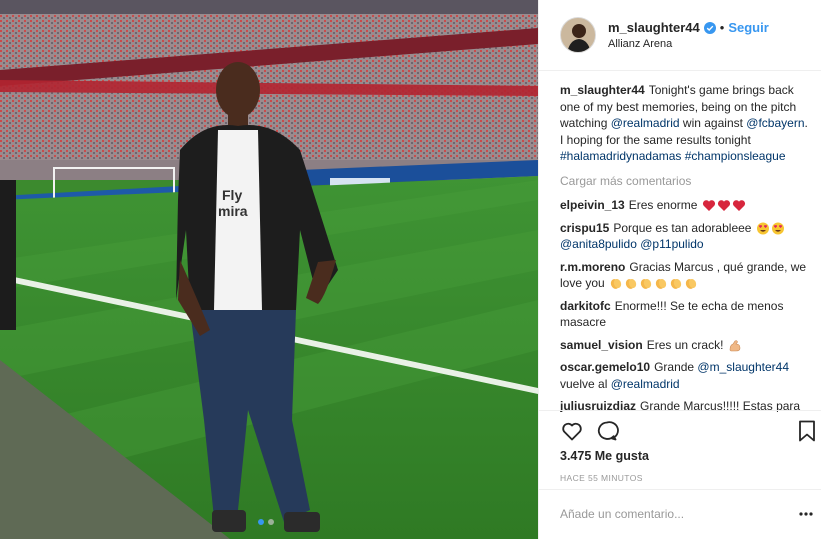  What do you see at coordinates (735, 346) in the screenshot?
I see `flexed-bicep-emoji-icon` at bounding box center [735, 346].